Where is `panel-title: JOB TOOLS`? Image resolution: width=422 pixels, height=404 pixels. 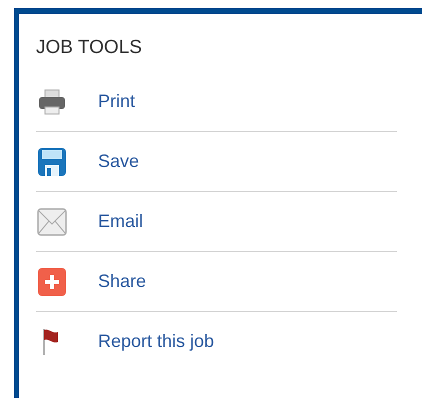 panel-title: JOB TOOLS is located at coordinates (89, 48).